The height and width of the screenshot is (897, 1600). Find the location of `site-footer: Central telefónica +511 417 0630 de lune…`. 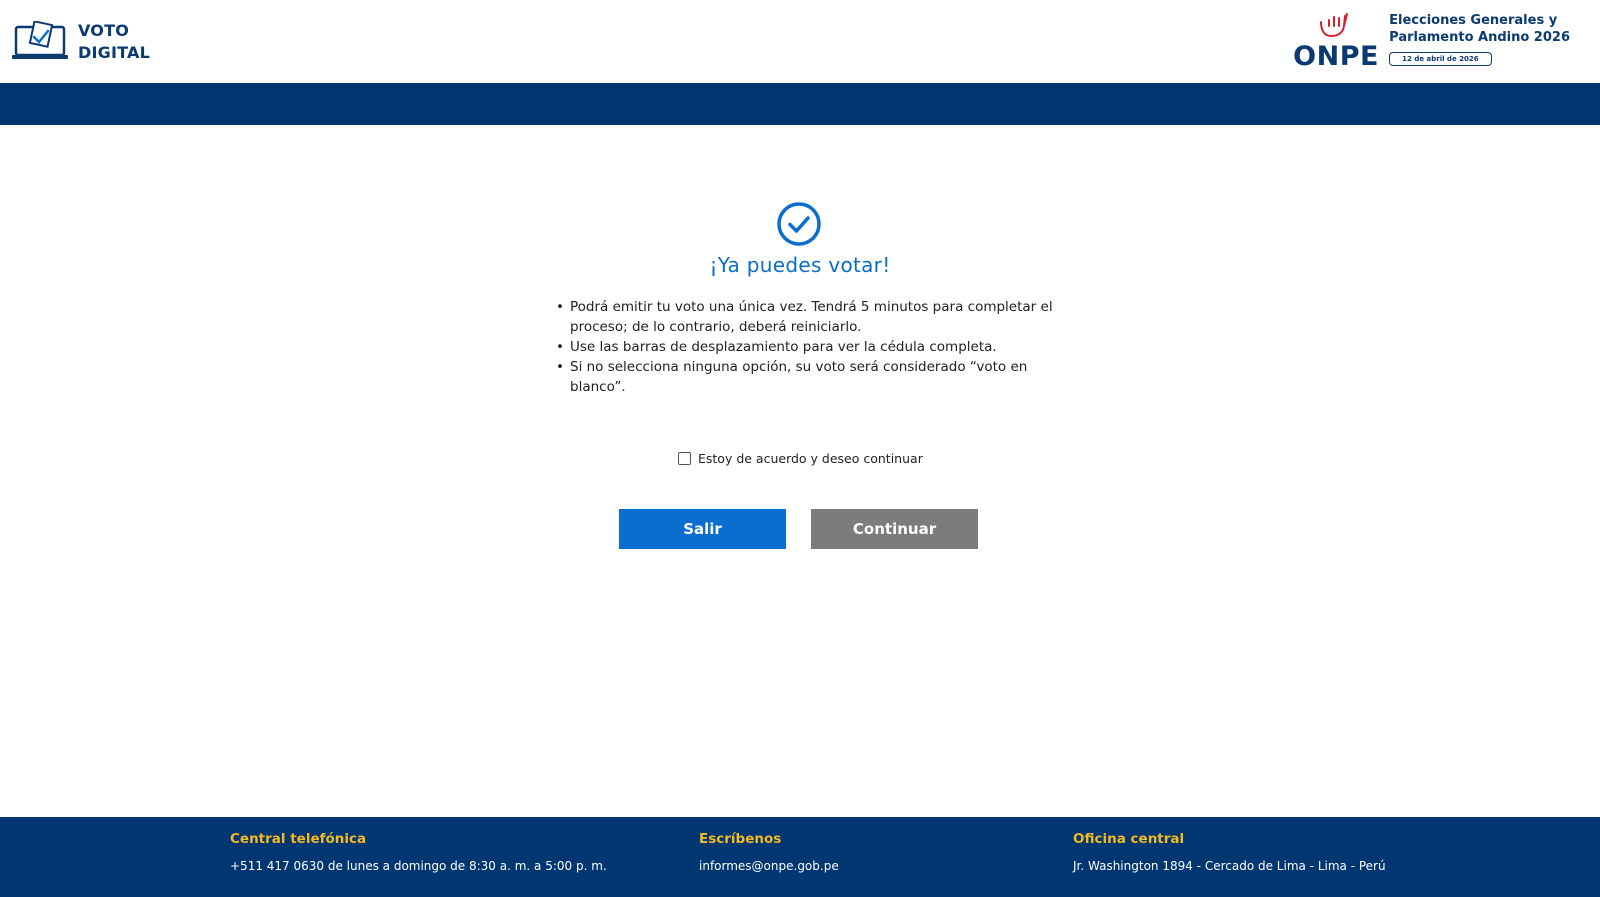

site-footer: Central telefónica +511 417 0630 de lune… is located at coordinates (800, 857).